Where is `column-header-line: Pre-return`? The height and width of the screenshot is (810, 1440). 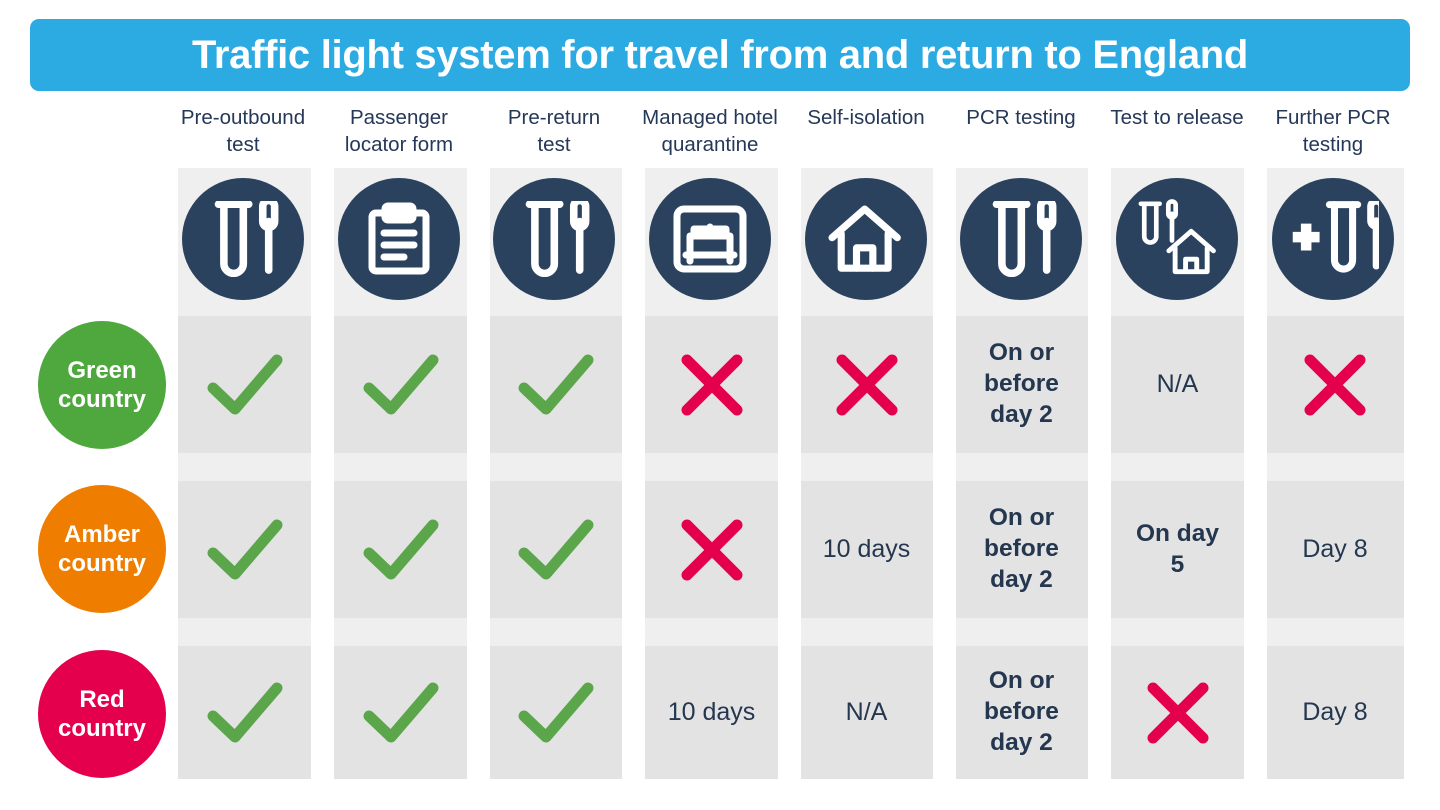
column-header-line: Pre-return is located at coordinates (554, 117).